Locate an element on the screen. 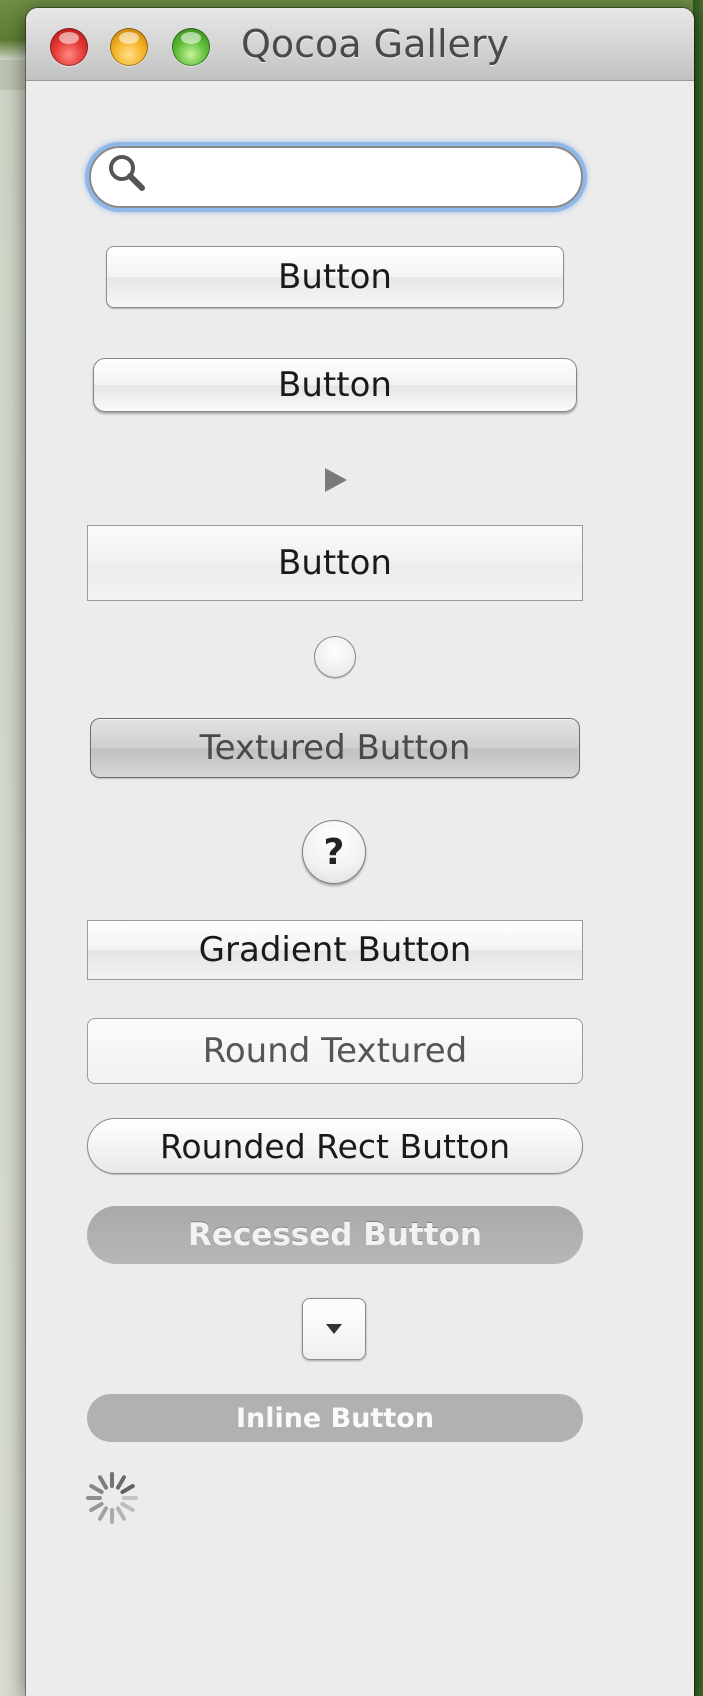  help-button: ? is located at coordinates (334, 852).